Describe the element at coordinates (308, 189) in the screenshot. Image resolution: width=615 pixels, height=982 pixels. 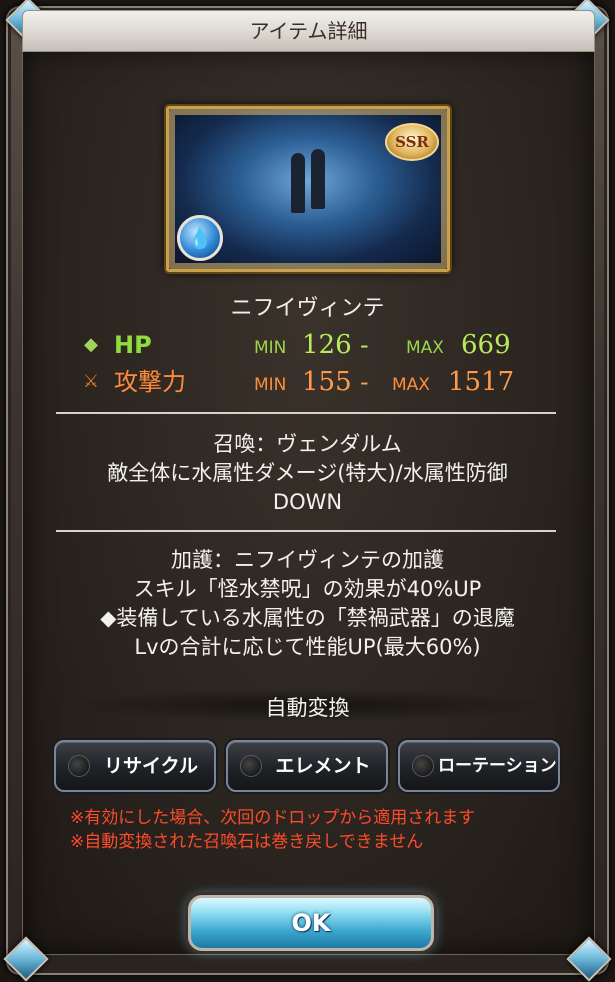
I see `summon-card-image: SSR 💧` at that location.